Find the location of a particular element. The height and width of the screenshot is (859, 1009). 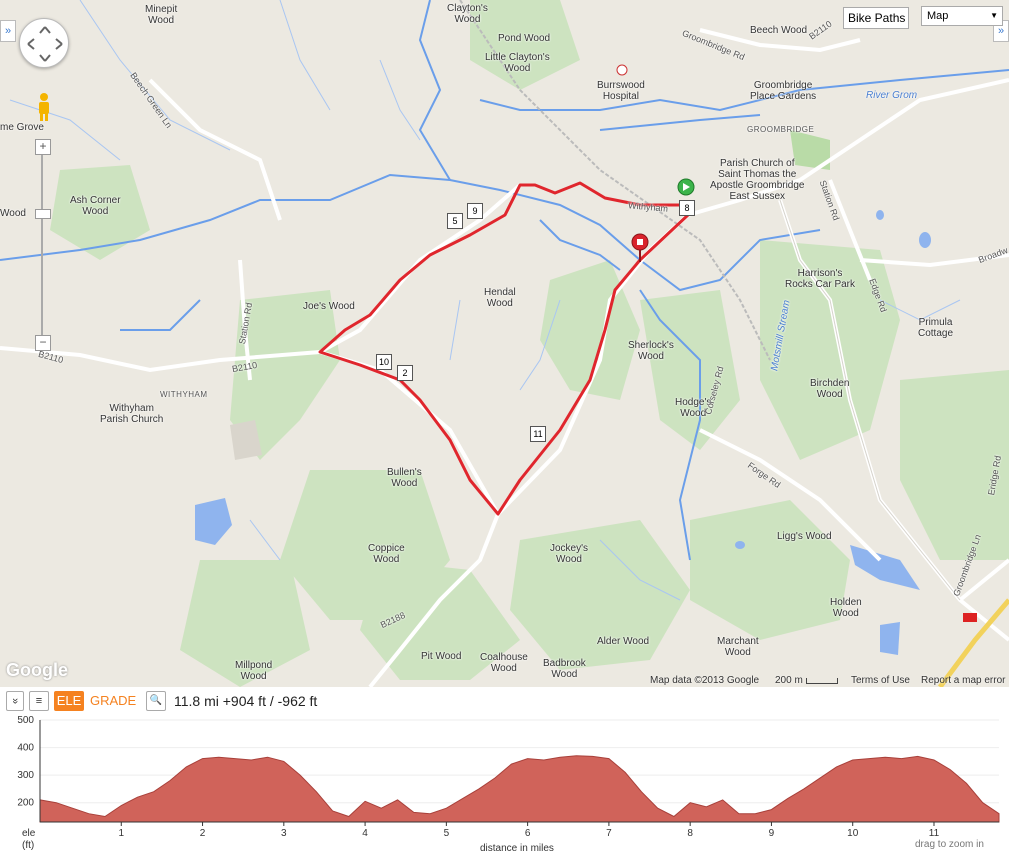

label-burrswood-hospital: Burrswood Hospital is located at coordinates (621, 91).